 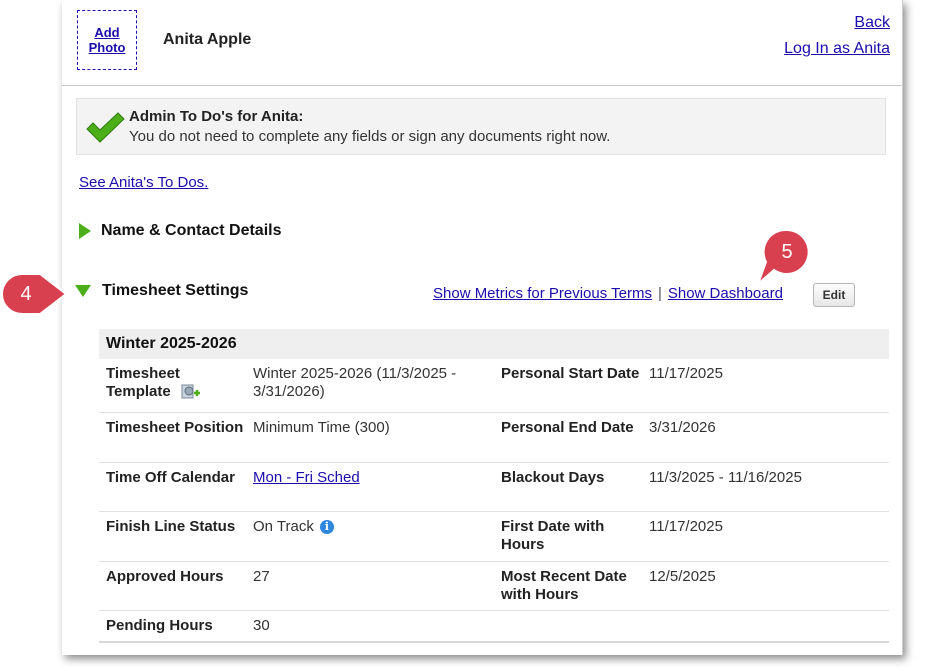 I want to click on template-settings-icon, so click(x=191, y=392).